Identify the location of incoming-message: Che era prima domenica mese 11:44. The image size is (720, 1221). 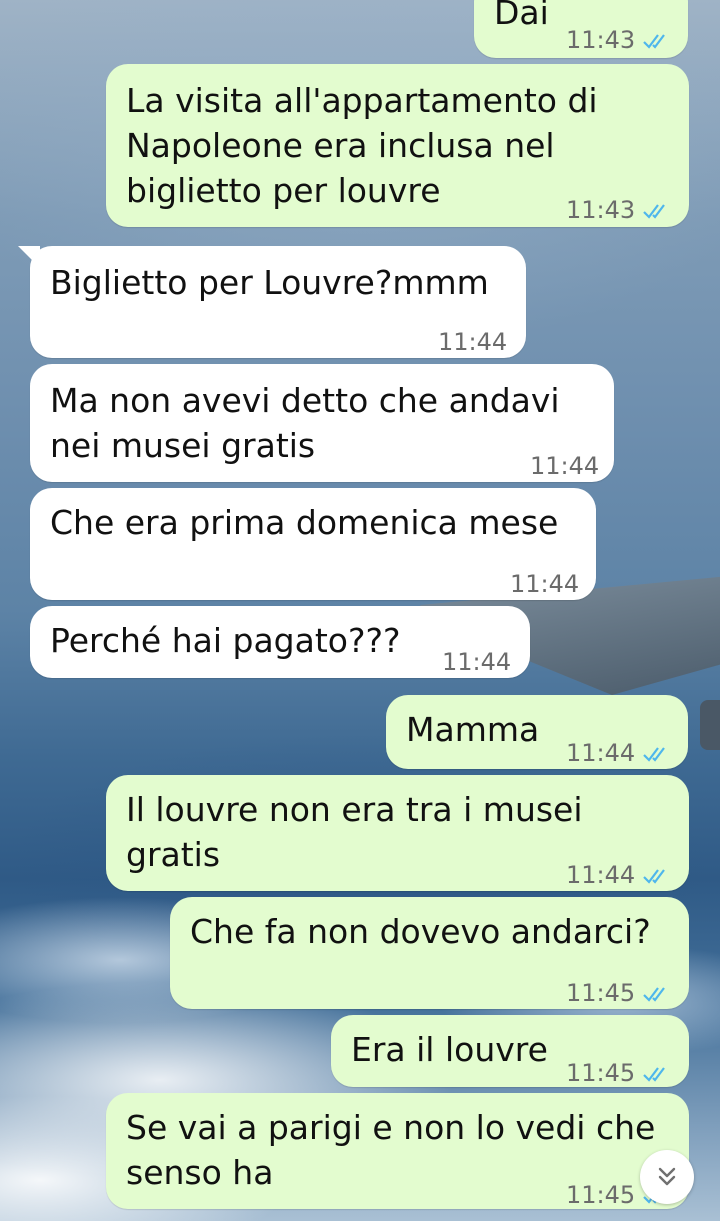
(313, 544).